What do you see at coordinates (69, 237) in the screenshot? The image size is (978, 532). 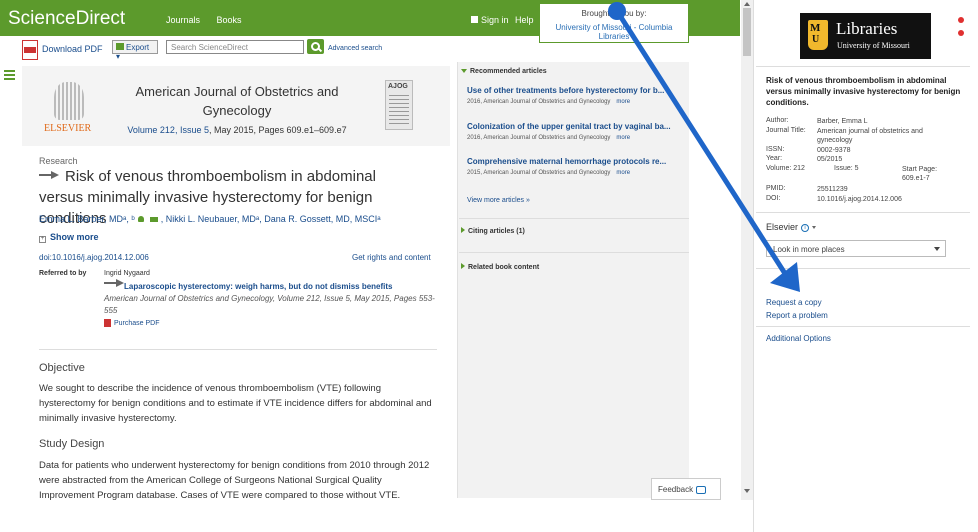 I see `show-more-toggle: + Show more` at bounding box center [69, 237].